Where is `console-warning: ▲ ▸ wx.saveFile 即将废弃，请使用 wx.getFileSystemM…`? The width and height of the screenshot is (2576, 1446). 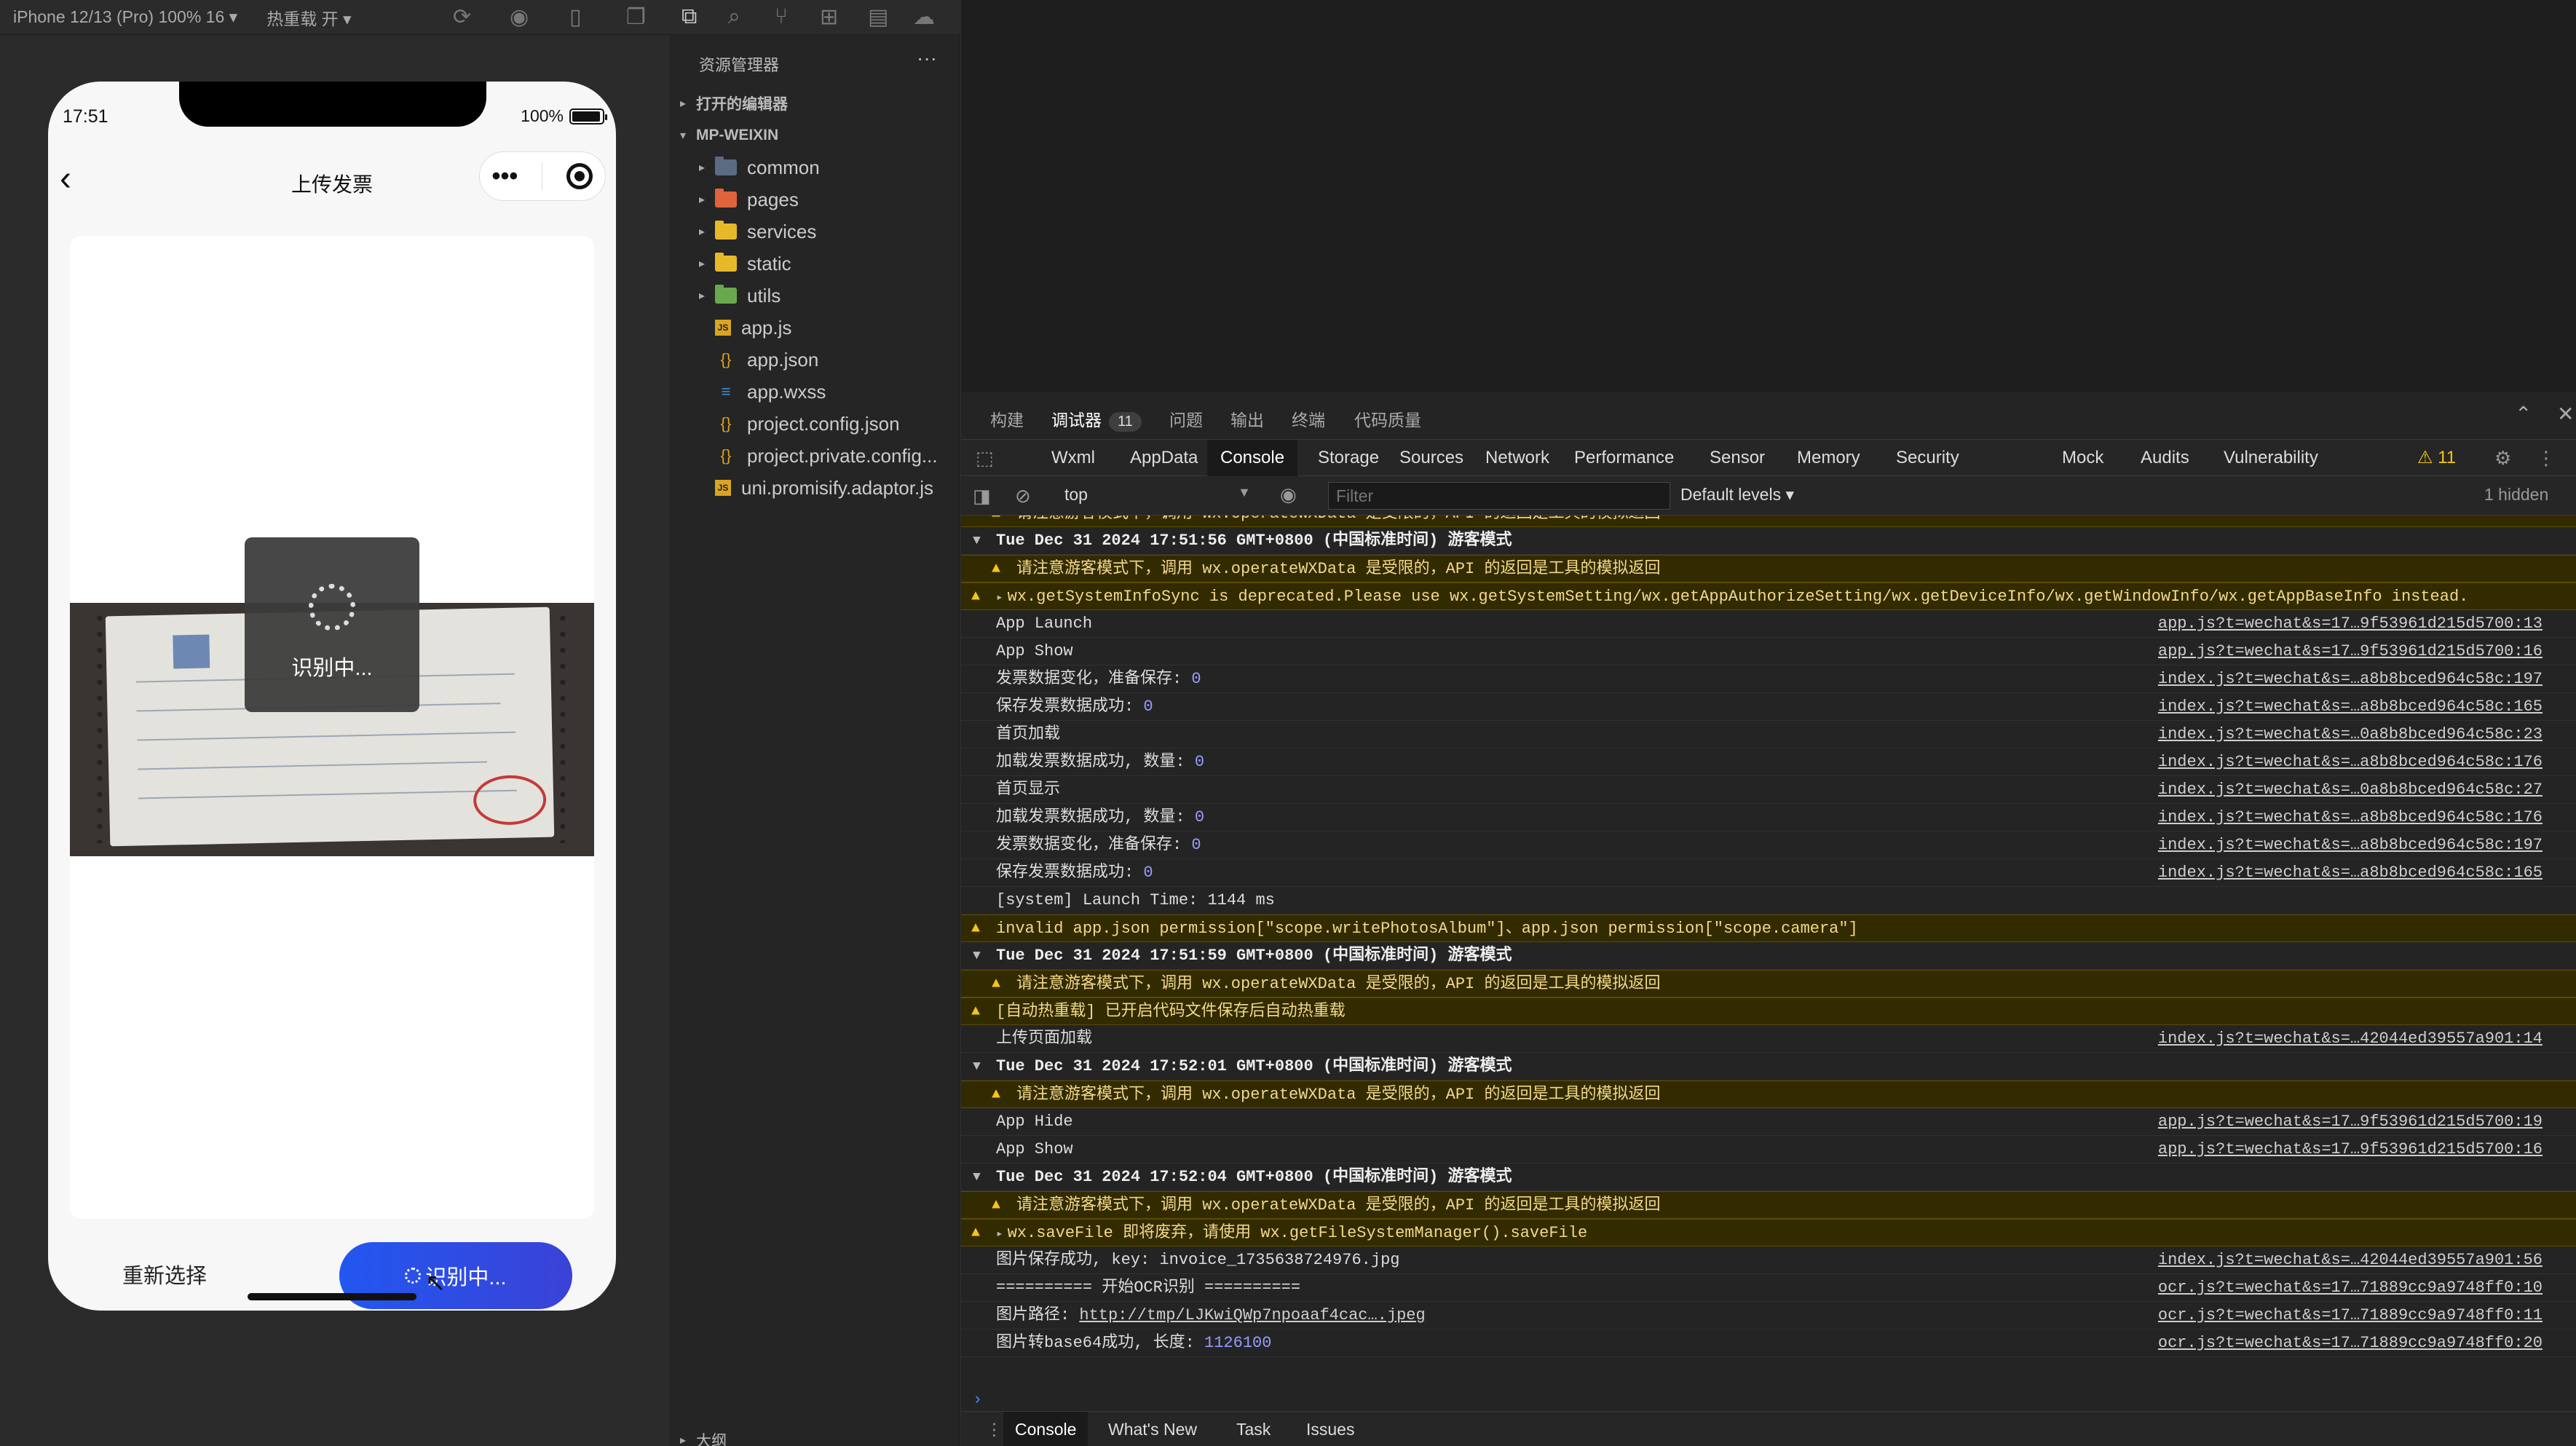
console-warning: ▲ ▸ wx.saveFile 即将废弃，请使用 wx.getFileSystemM… is located at coordinates (1768, 1233).